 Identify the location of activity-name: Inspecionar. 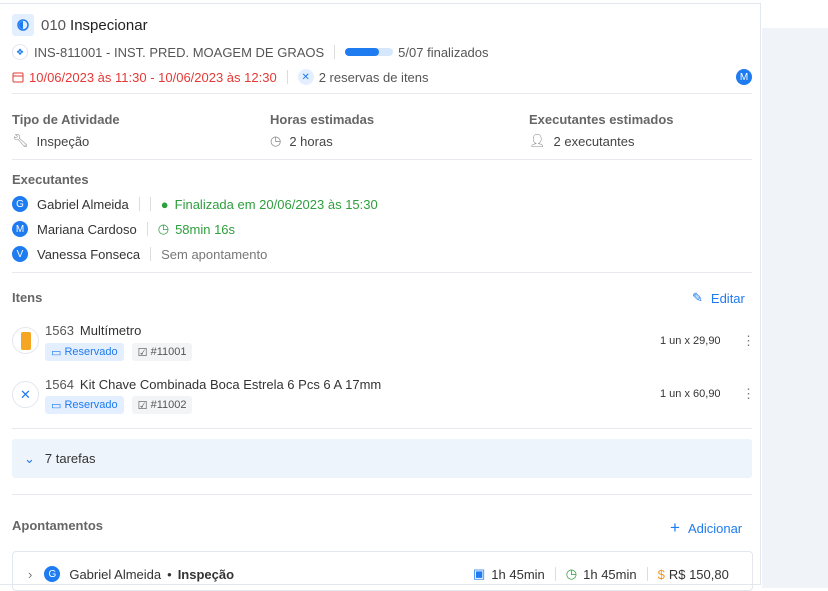
(109, 25).